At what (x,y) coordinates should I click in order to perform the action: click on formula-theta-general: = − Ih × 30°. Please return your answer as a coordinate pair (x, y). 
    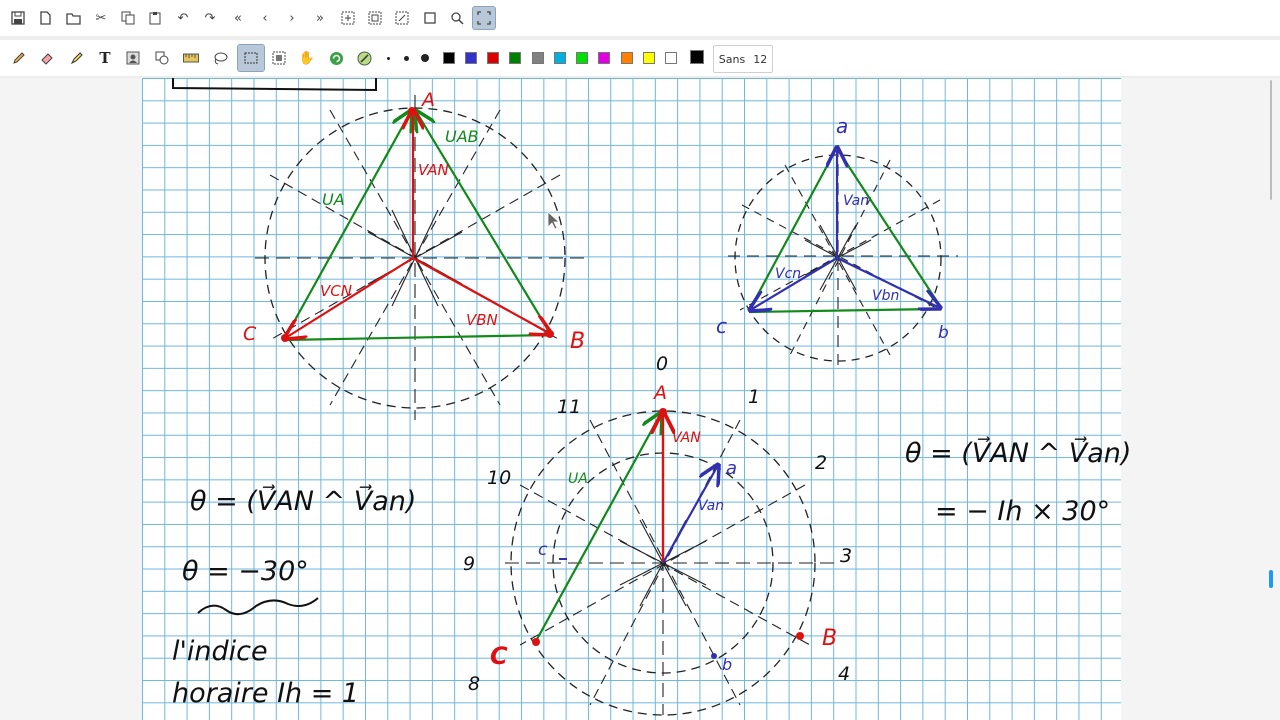
    Looking at the image, I should click on (1022, 511).